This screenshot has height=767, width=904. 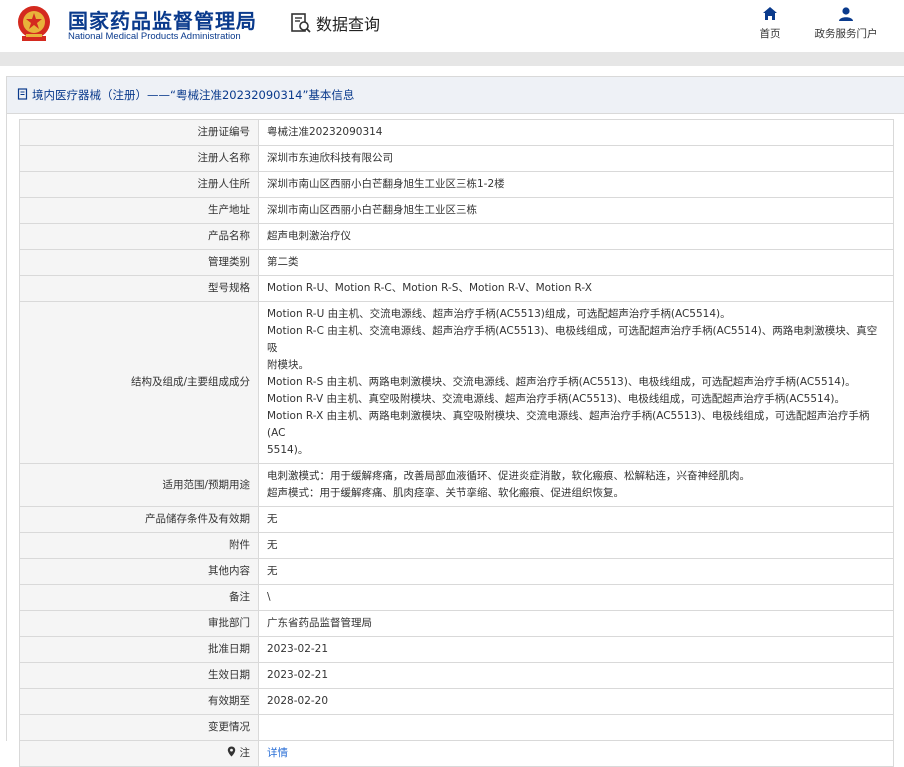 I want to click on row-label: 有效期至, so click(x=139, y=701).